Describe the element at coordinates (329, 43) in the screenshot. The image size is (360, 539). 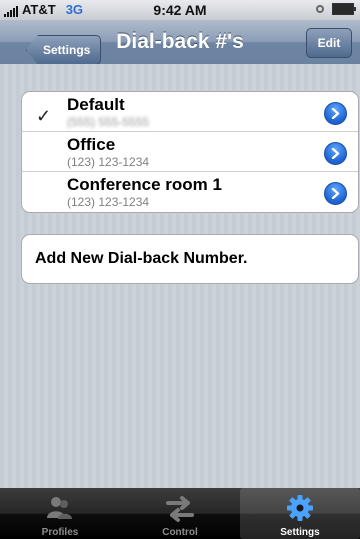
I see `edit-button: Edit` at that location.